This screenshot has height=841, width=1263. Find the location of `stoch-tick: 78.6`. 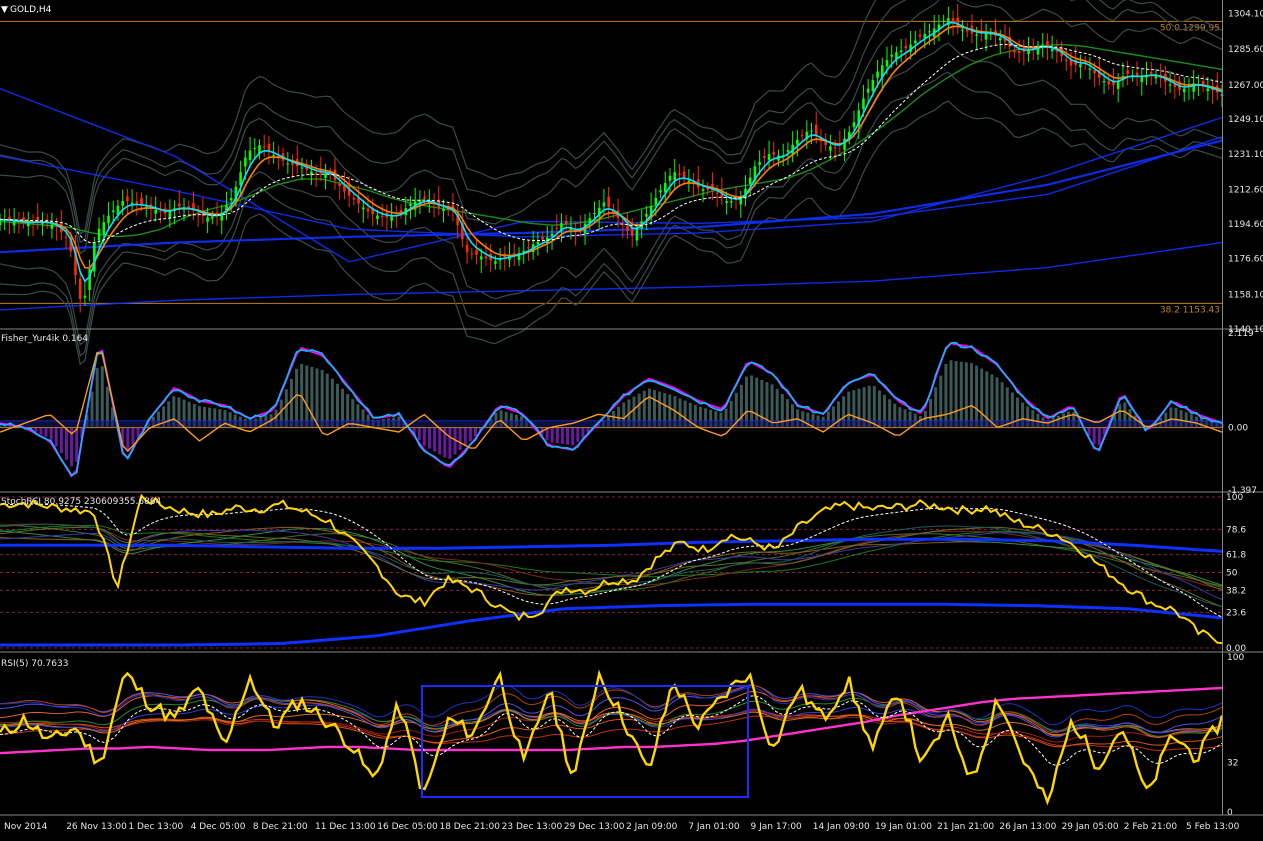

stoch-tick: 78.6 is located at coordinates (1236, 530).